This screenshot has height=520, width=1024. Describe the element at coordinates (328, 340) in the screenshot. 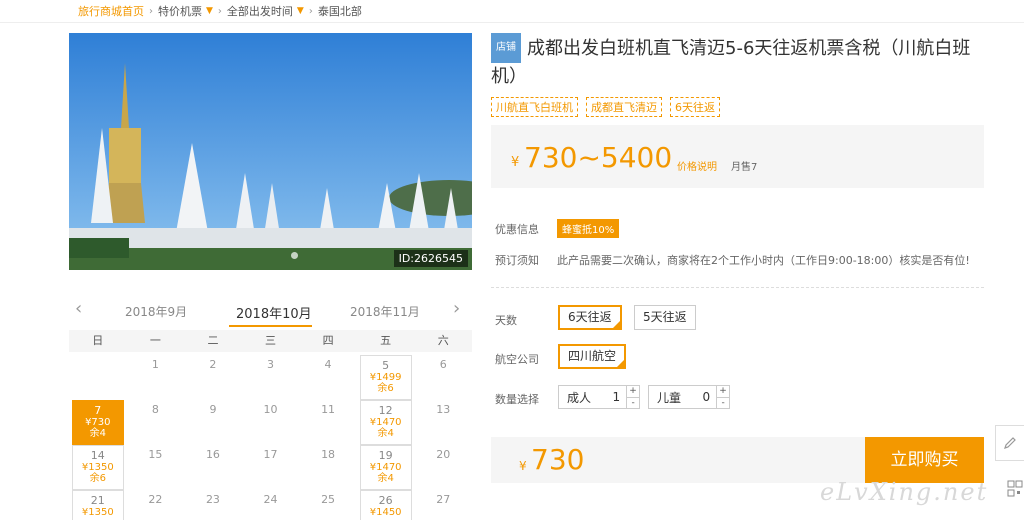

I see `weekday-label: 四` at that location.